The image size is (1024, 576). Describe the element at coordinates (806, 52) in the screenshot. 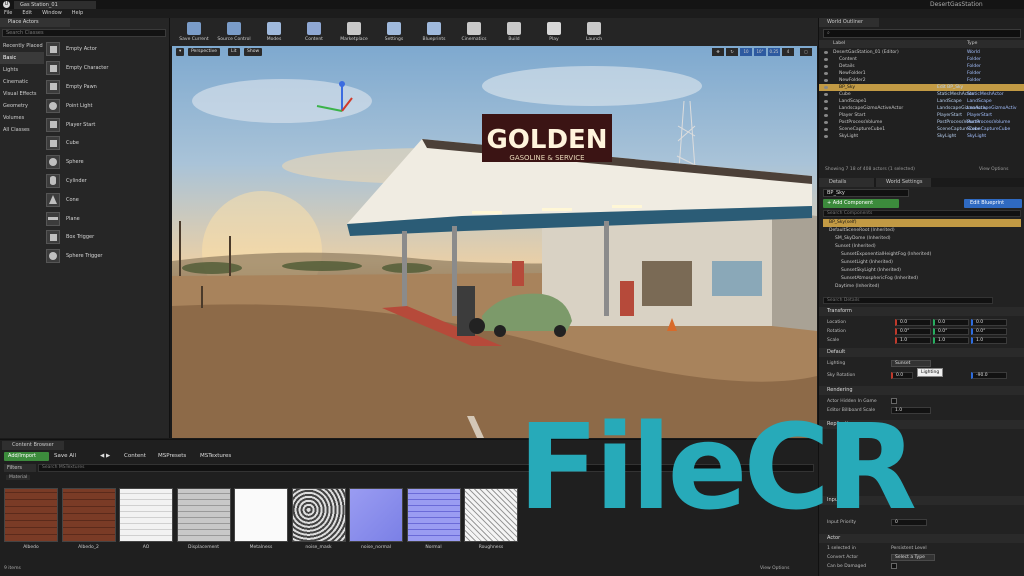

I see `maximize-viewport-button: ▢` at that location.